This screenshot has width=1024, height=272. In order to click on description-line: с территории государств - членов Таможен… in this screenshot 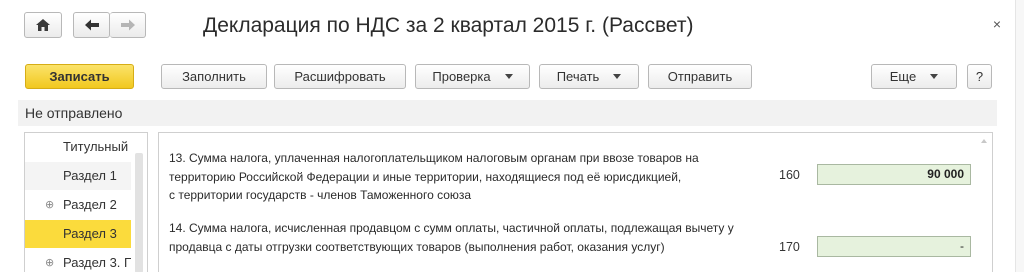, I will do `click(320, 195)`.